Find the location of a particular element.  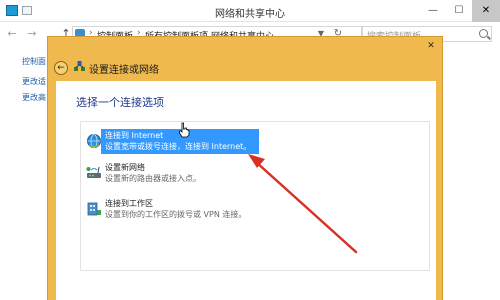

option-connect-internet: 连接到 Internet 设置宽带或拨号连接，连接到 Internet。 is located at coordinates (256, 142).